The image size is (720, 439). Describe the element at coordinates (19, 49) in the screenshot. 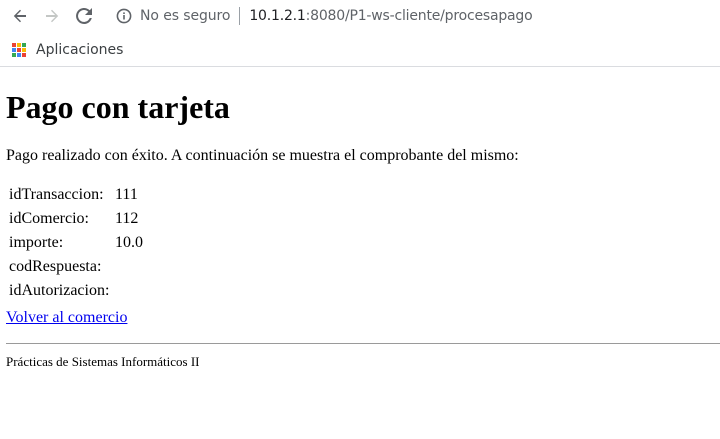

I see `apps-grid-icon` at that location.